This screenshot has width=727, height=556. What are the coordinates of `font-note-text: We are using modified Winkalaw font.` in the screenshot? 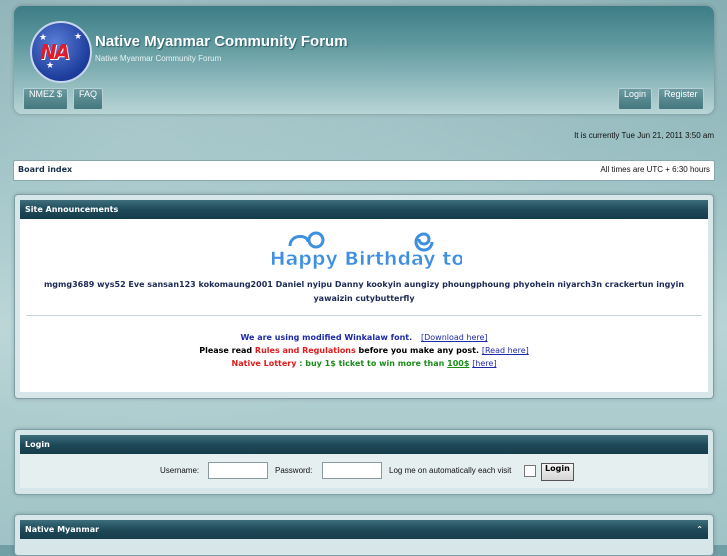 It's located at (326, 337).